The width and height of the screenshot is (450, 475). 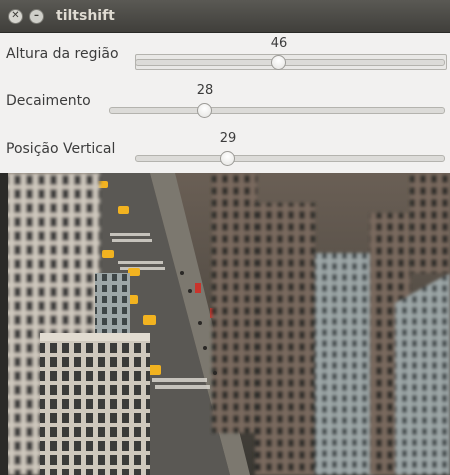 What do you see at coordinates (228, 138) in the screenshot?
I see `slider-value: 29` at bounding box center [228, 138].